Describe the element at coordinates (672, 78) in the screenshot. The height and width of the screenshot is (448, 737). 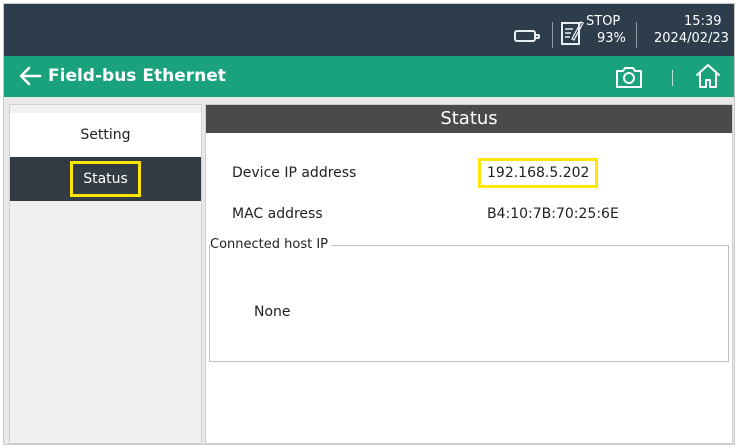
I see `title-divider` at that location.